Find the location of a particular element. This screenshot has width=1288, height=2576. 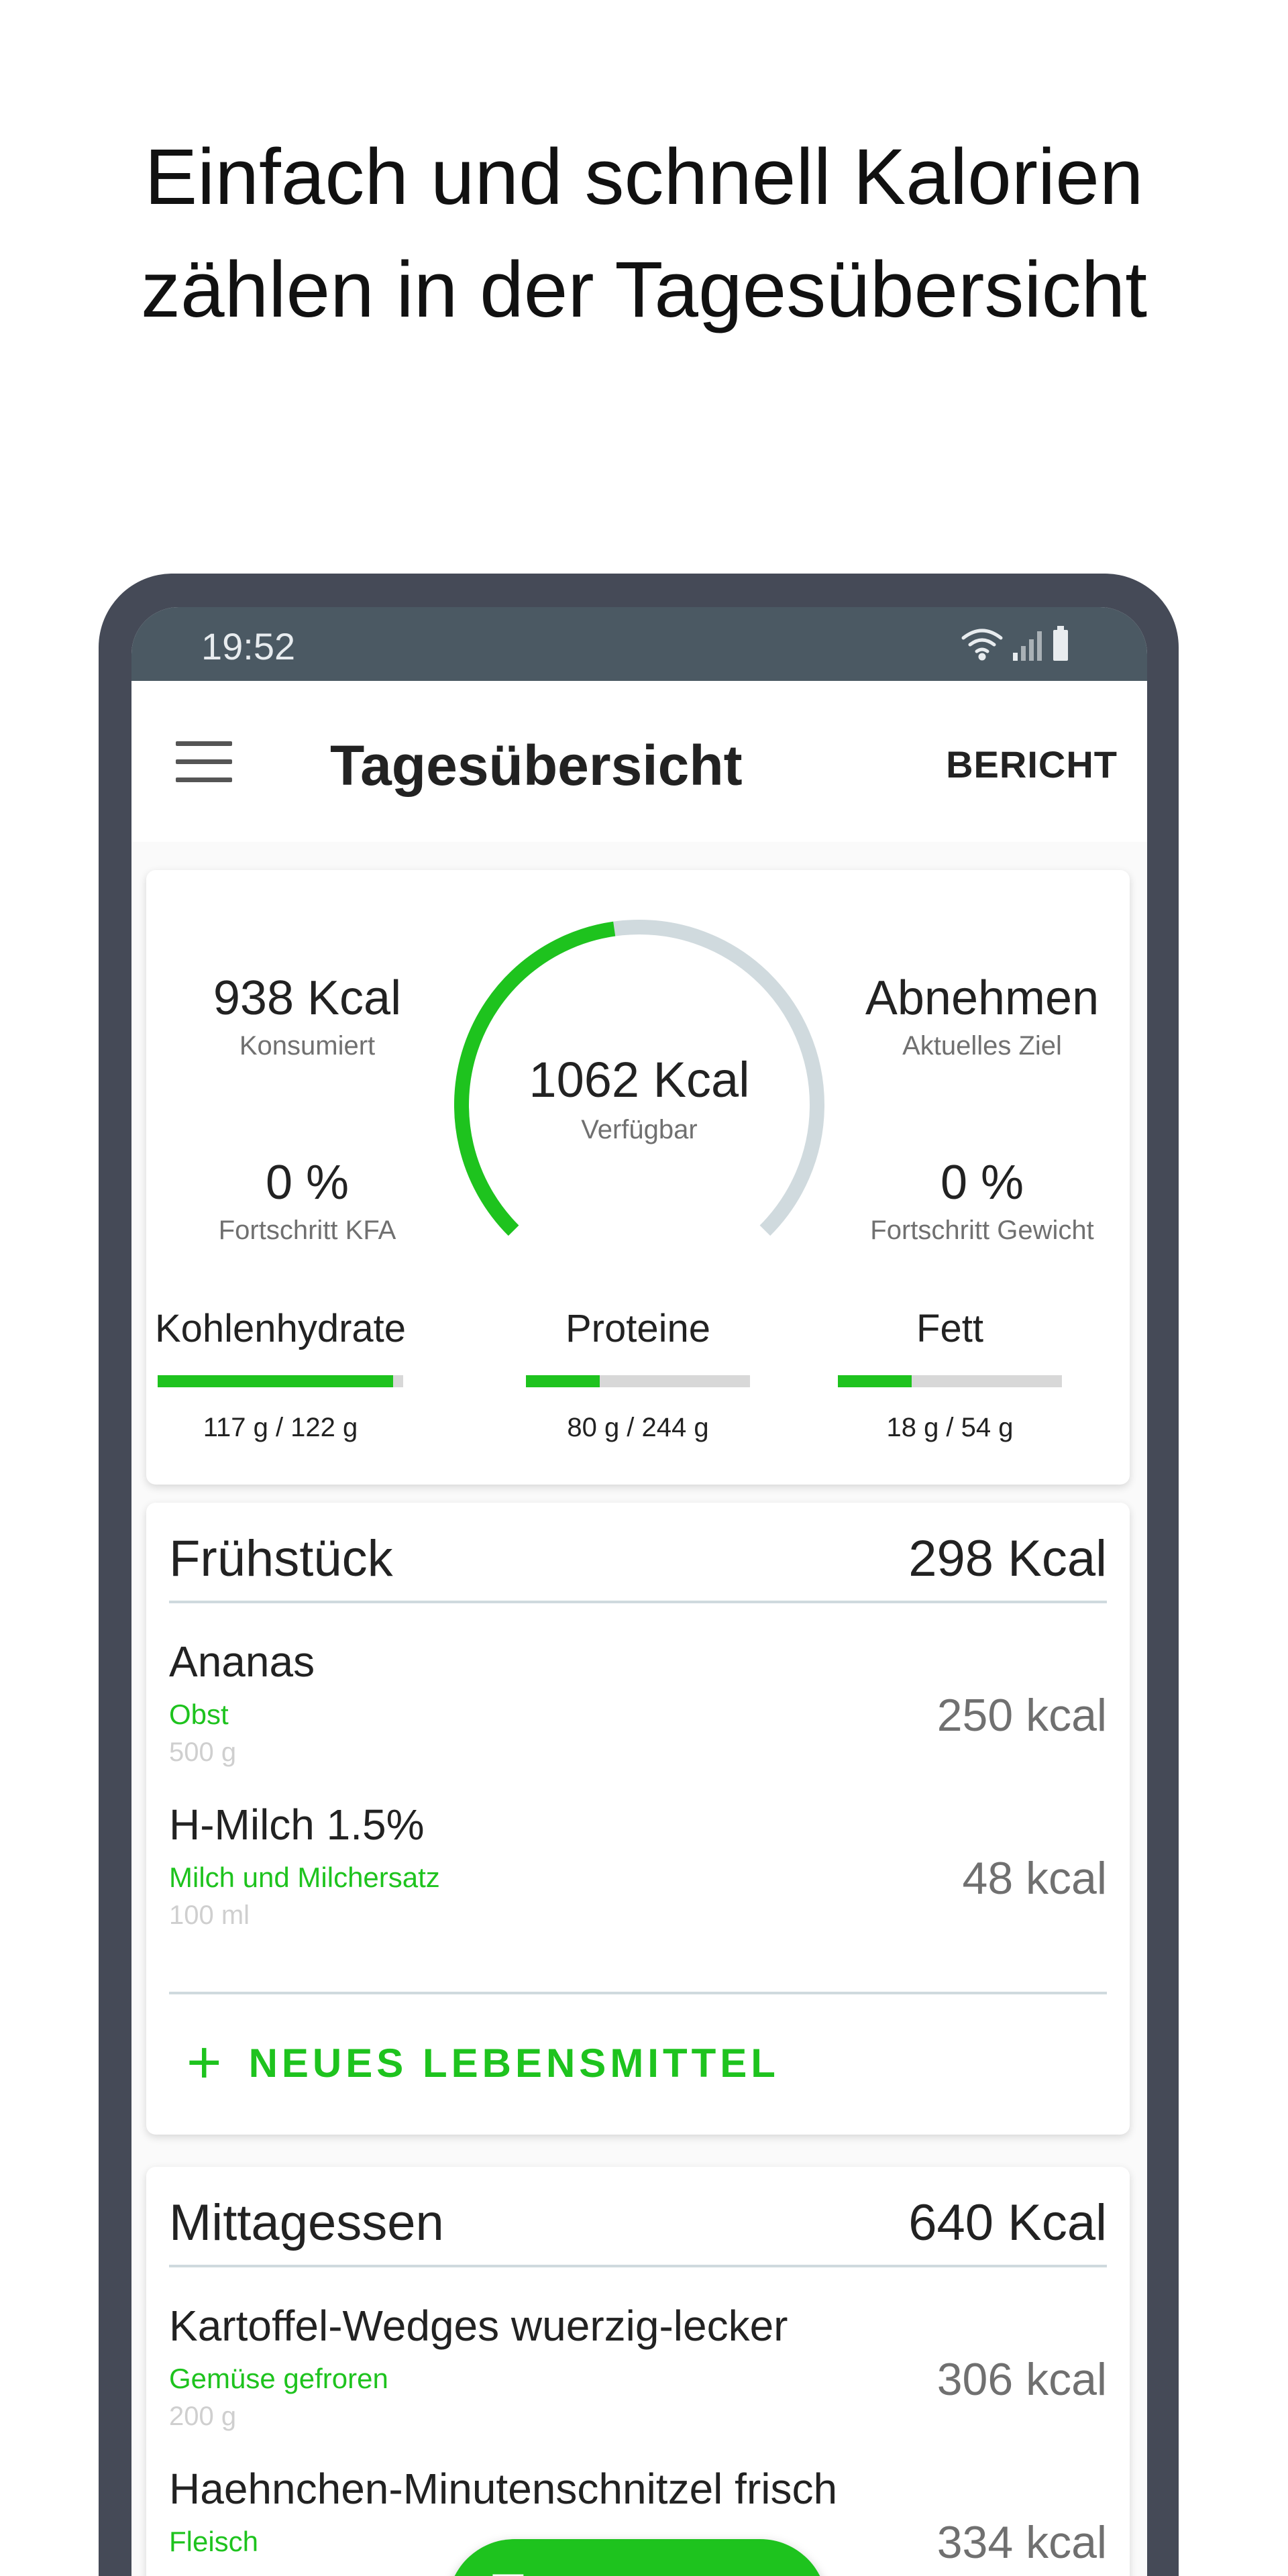

food-item: Ananas Obst 500 g 250 kcal is located at coordinates (638, 1714).